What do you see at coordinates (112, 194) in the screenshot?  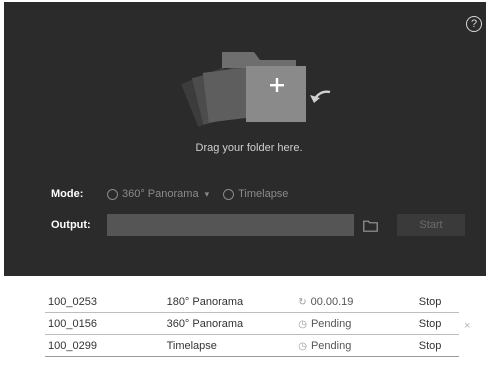 I see `radio-panorama` at bounding box center [112, 194].